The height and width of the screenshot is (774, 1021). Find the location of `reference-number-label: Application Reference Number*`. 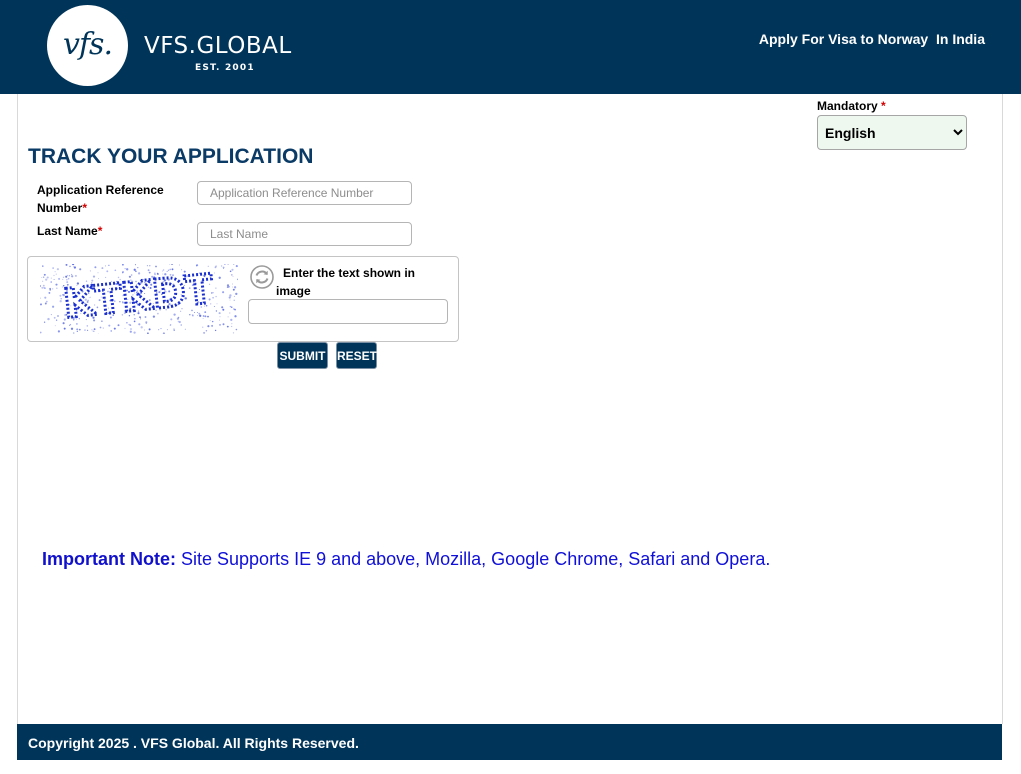

reference-number-label: Application Reference Number* is located at coordinates (107, 199).